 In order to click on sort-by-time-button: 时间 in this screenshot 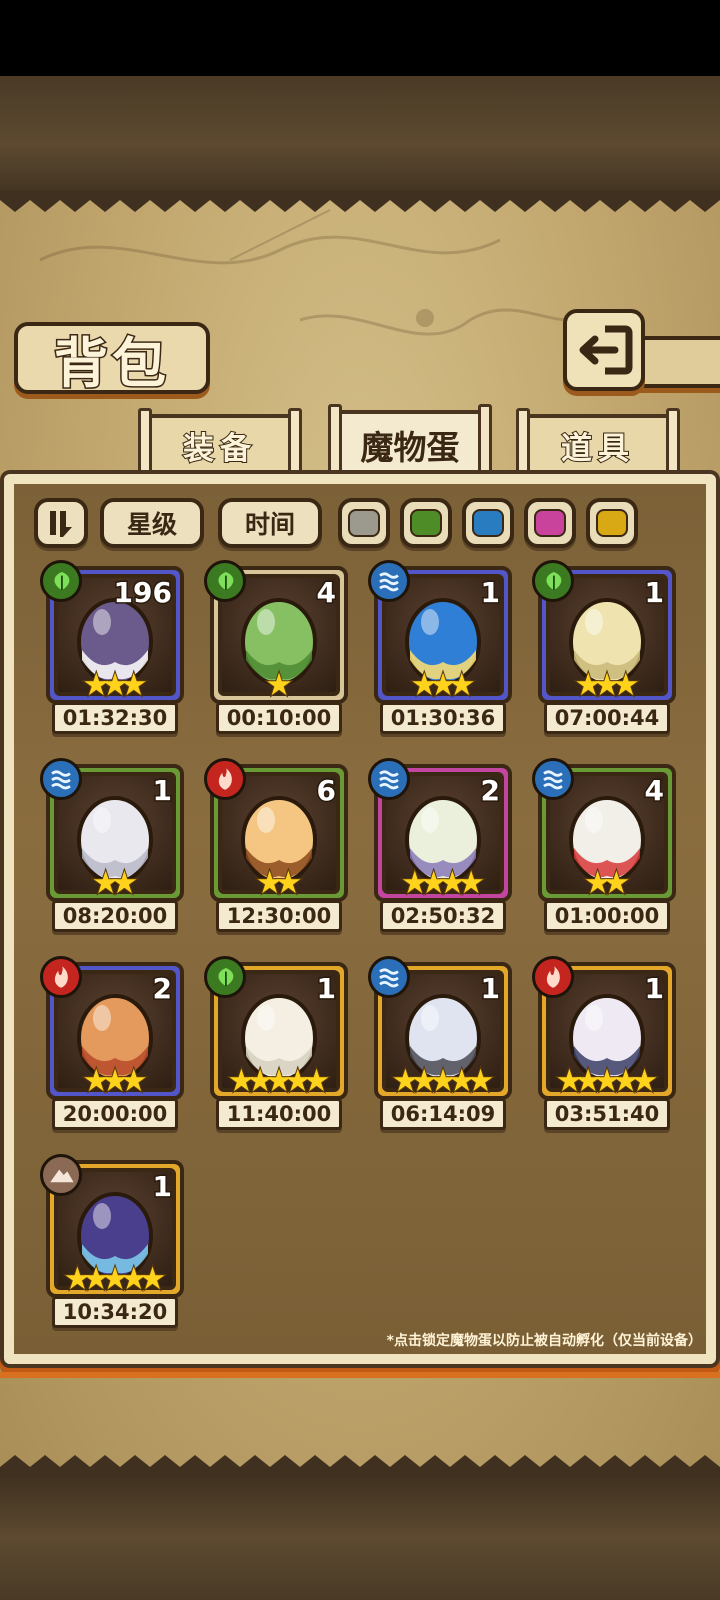, I will do `click(270, 523)`.